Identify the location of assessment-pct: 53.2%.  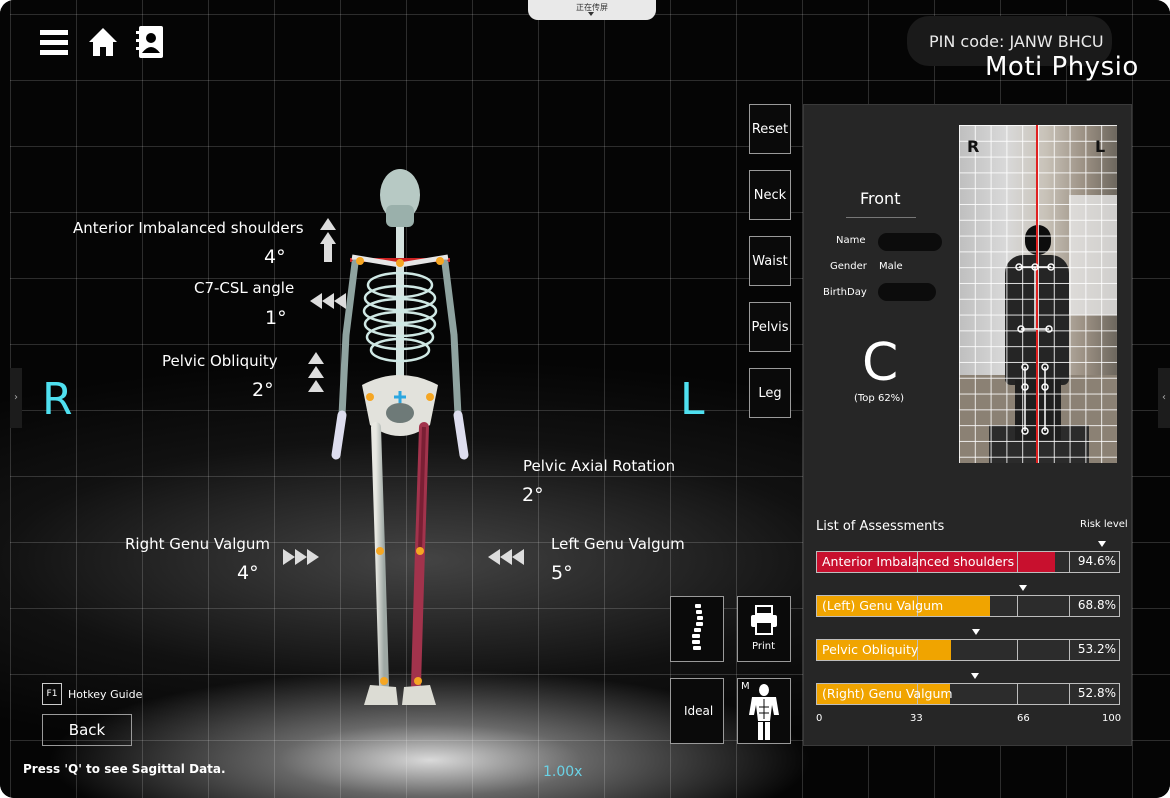
(1096, 649).